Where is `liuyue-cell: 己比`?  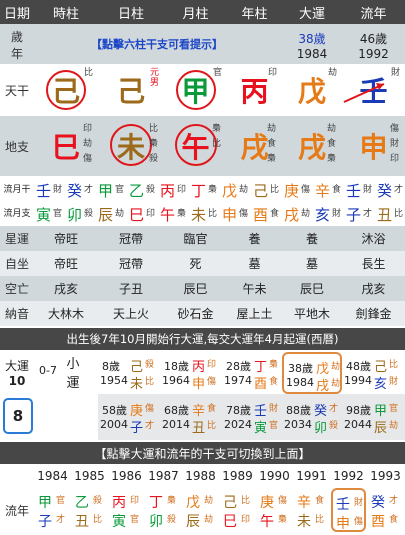
liuyue-cell: 己比 is located at coordinates (266, 189).